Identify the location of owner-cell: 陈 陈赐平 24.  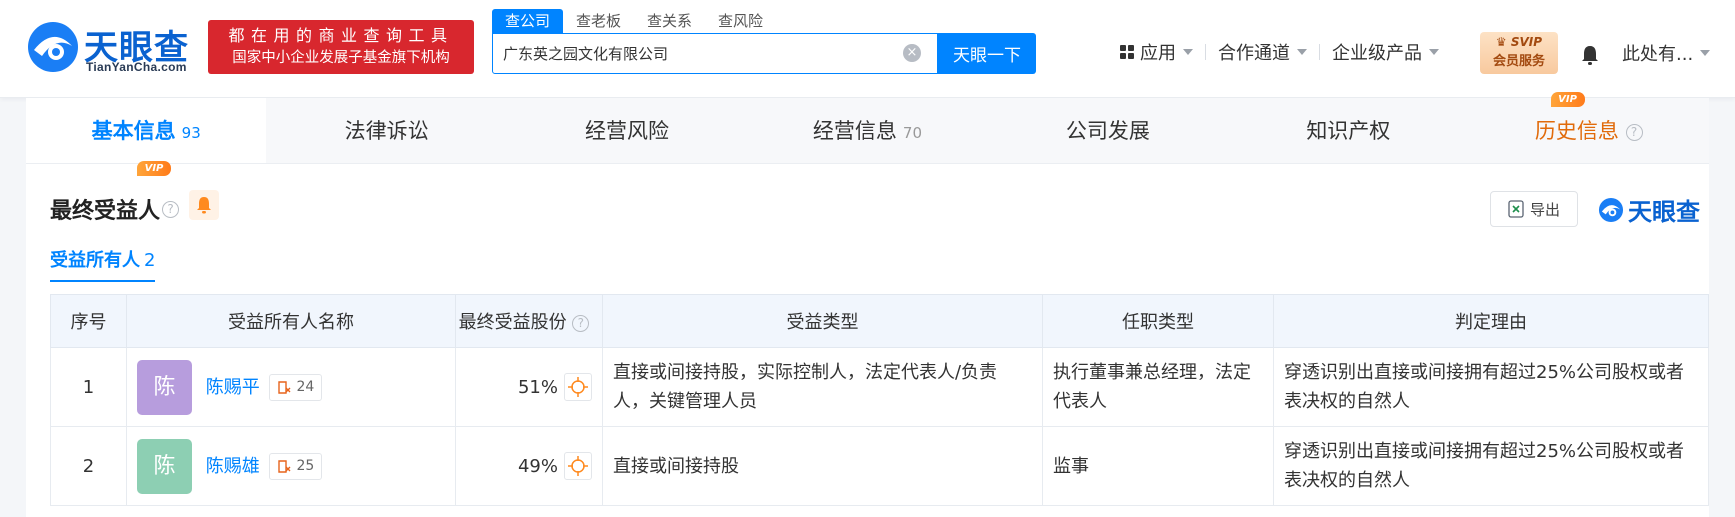
(291, 387).